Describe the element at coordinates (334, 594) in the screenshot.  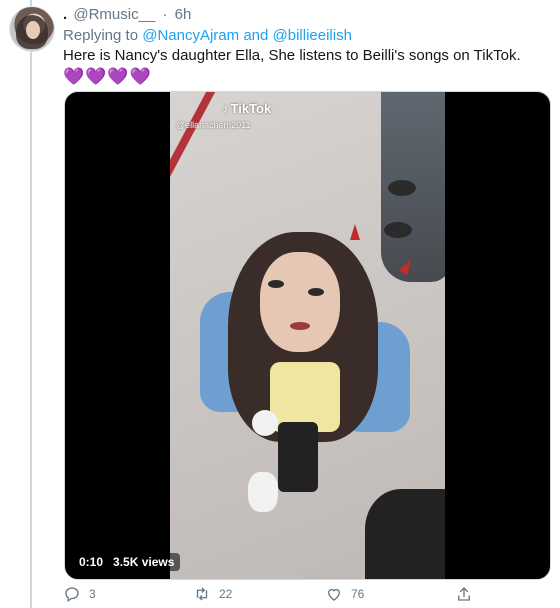
I see `heart-icon` at that location.